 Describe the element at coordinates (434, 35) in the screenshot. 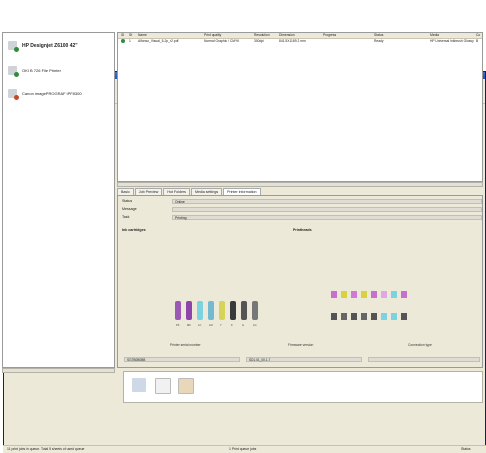

I see `column-header: Media` at that location.